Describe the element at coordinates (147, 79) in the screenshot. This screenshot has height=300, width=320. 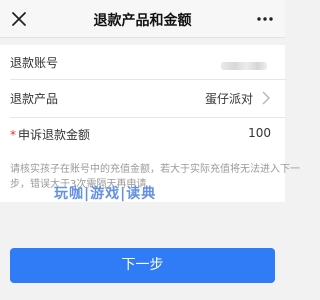
I see `divider` at that location.